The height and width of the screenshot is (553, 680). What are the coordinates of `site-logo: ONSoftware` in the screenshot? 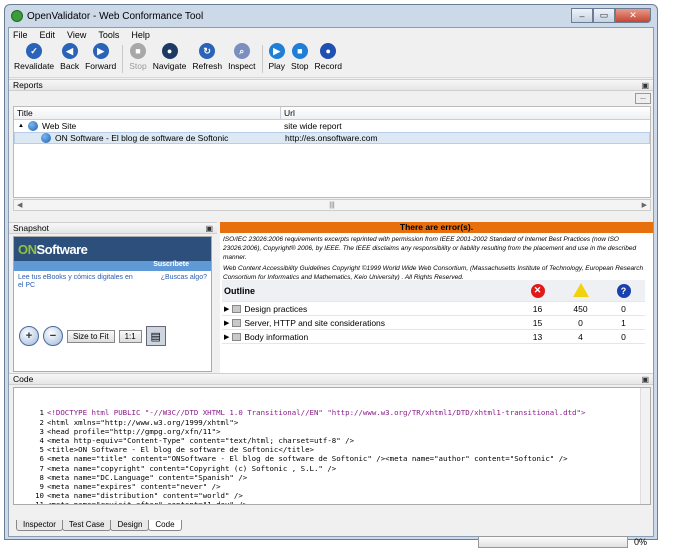 It's located at (53, 249).